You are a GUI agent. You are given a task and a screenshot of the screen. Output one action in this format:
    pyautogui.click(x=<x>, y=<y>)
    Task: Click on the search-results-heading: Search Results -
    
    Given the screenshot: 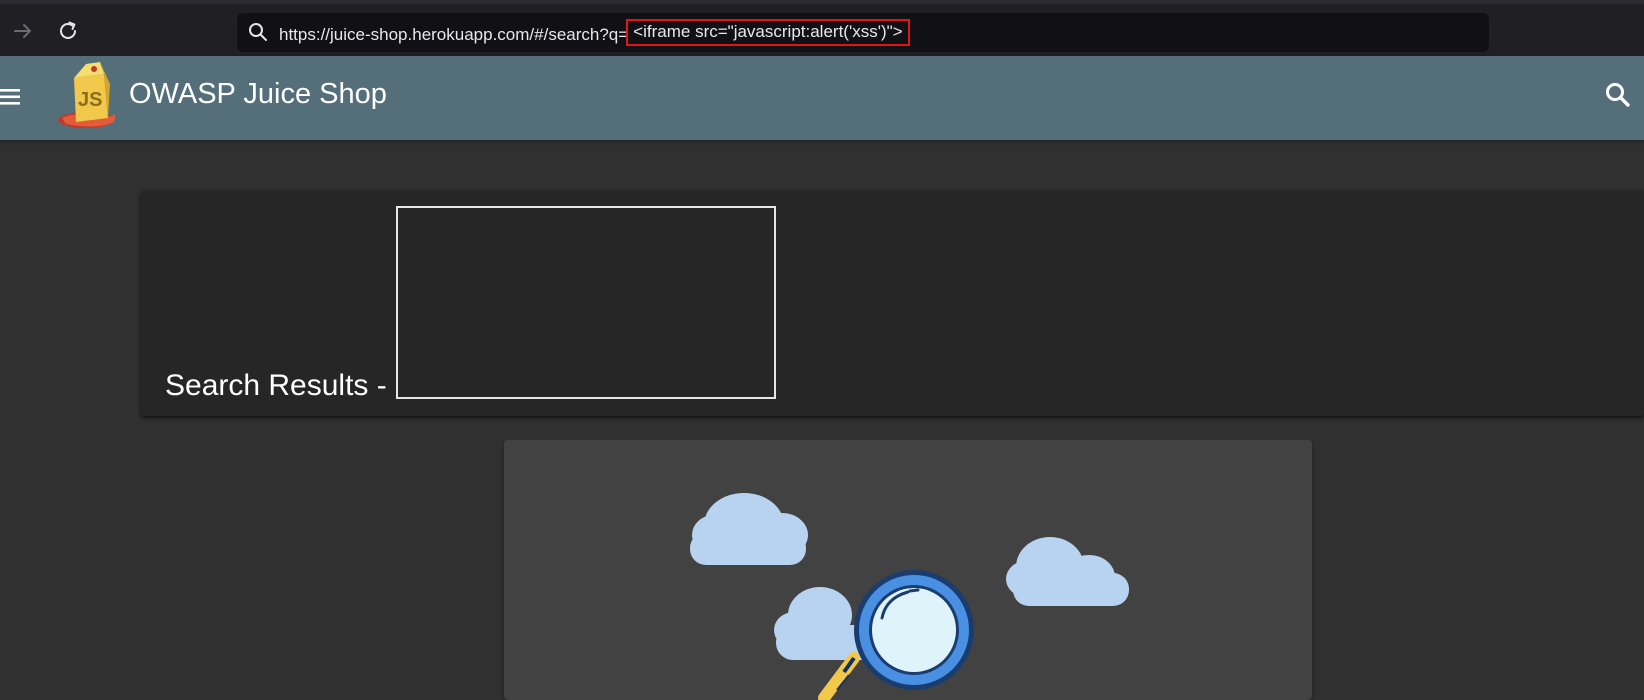 What is the action you would take?
    pyautogui.click(x=276, y=385)
    